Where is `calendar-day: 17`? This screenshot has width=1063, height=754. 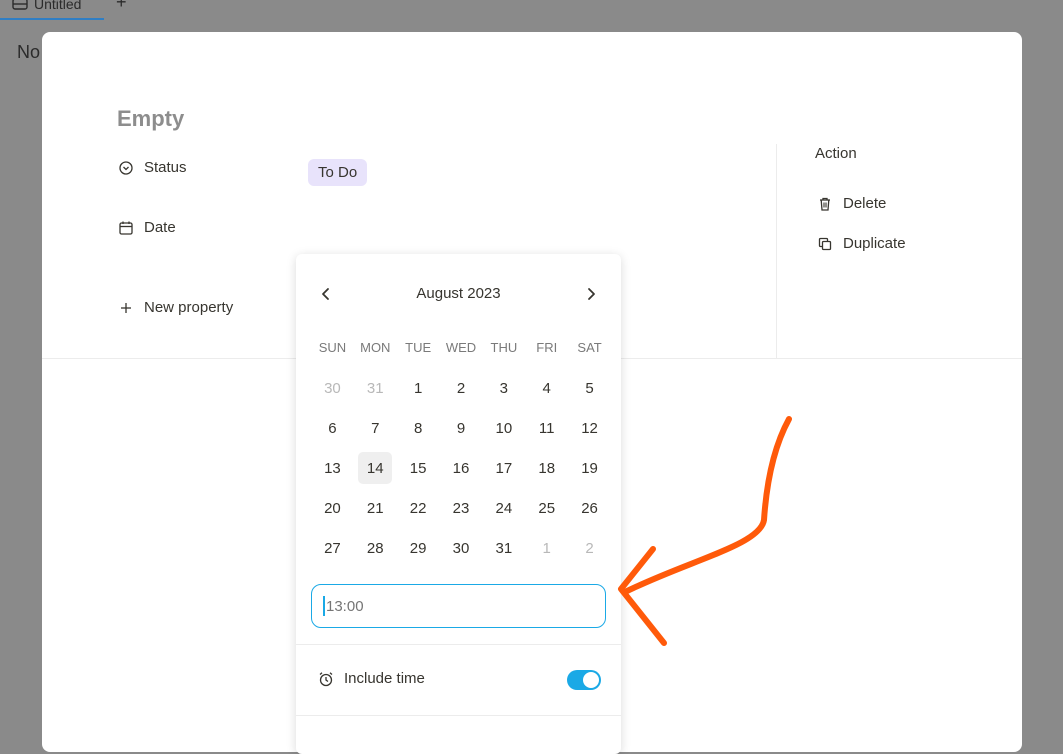 calendar-day: 17 is located at coordinates (503, 468).